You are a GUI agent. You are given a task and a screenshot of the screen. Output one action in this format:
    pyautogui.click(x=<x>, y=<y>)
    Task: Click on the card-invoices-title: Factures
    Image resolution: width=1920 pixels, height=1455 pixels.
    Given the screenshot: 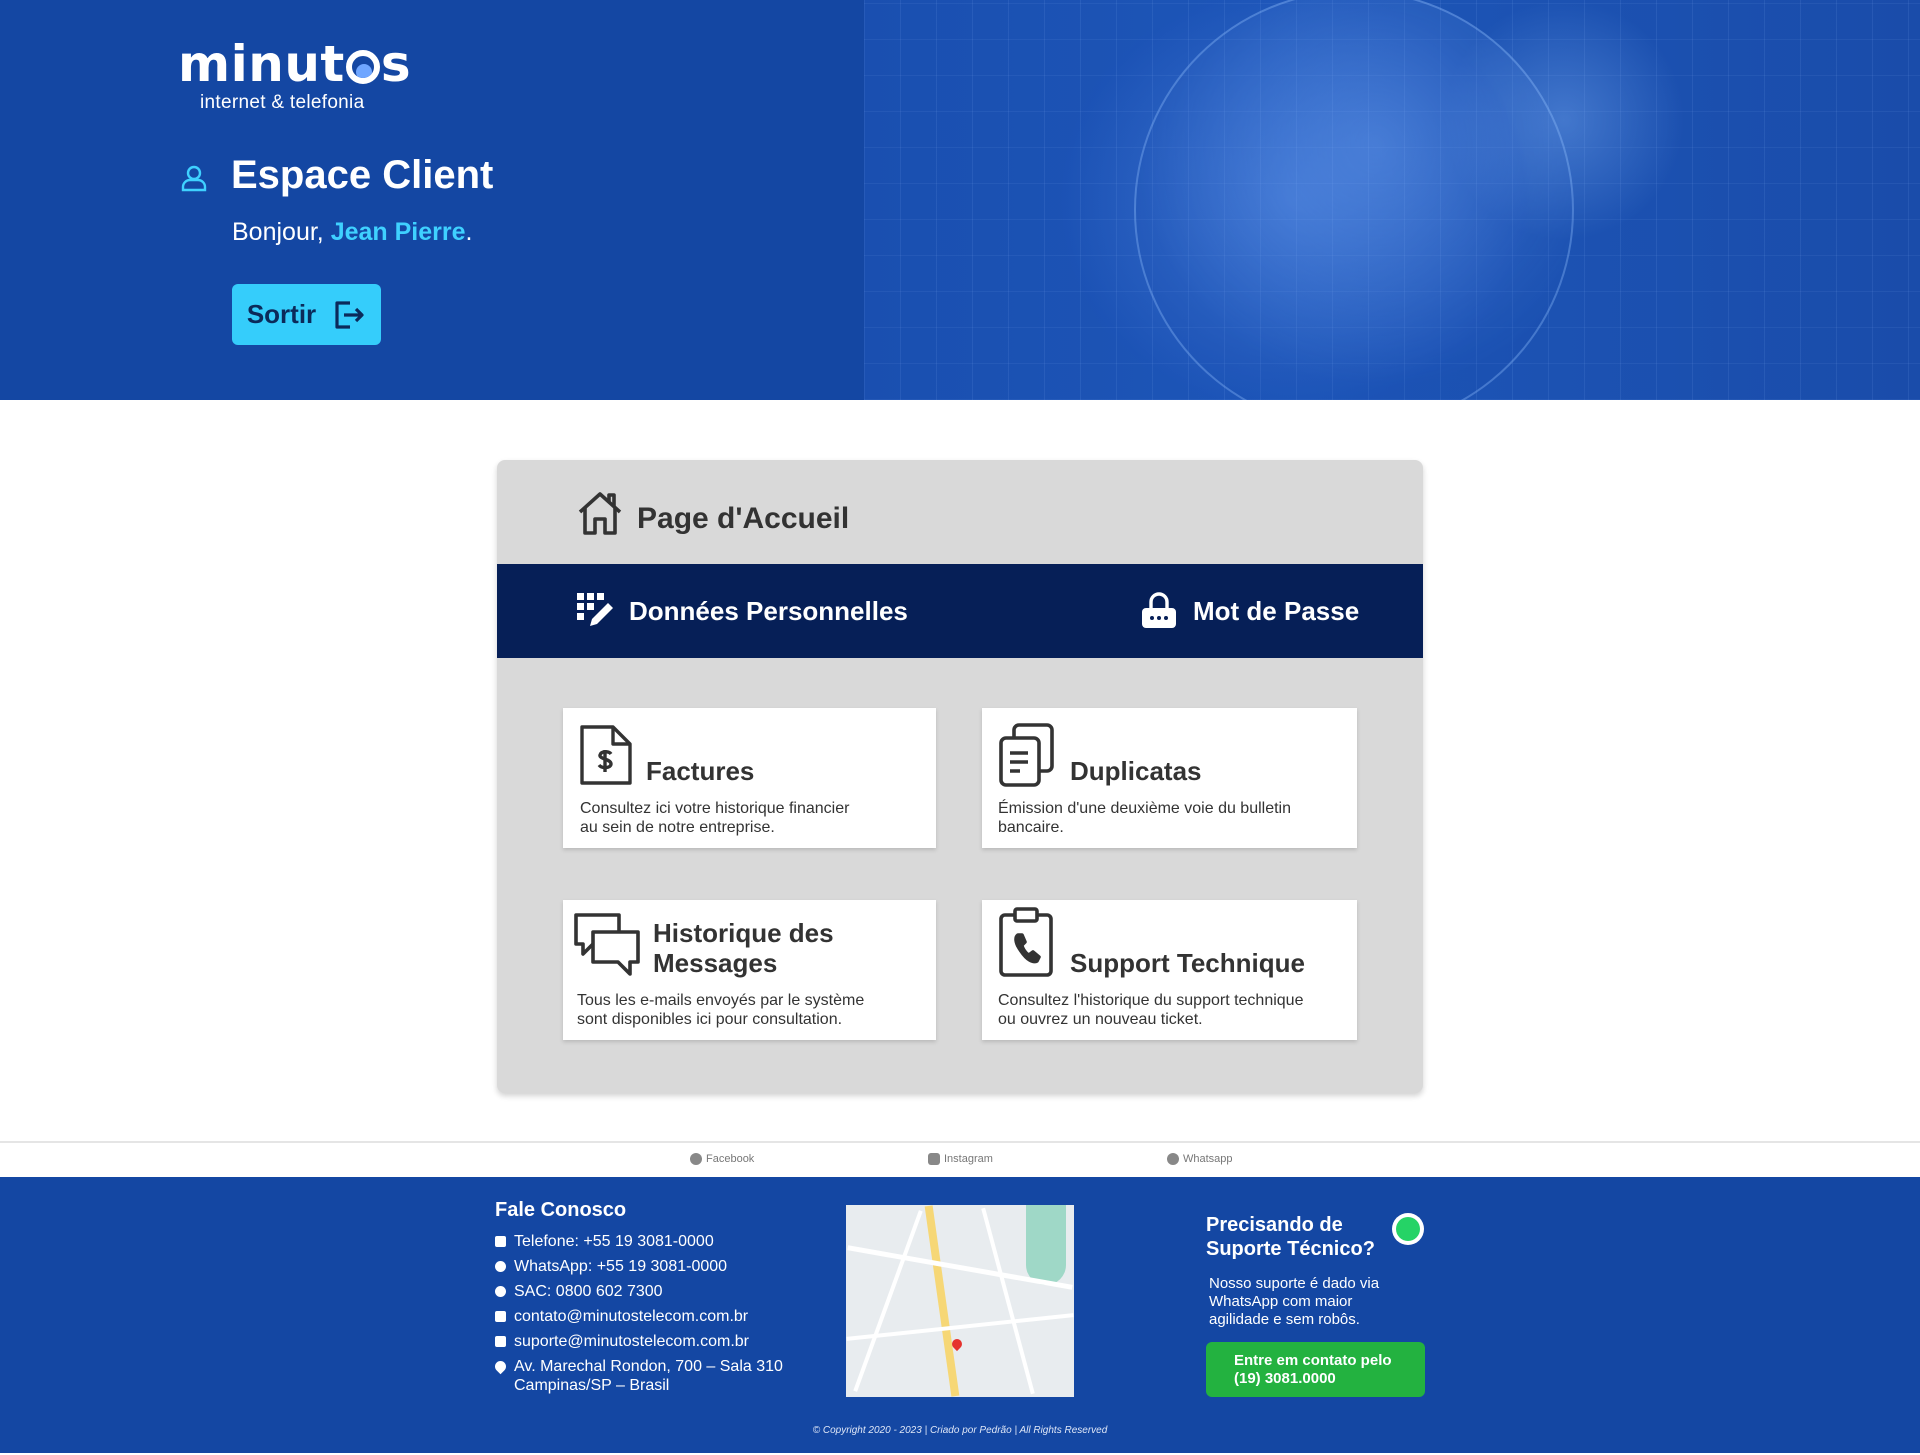 What is the action you would take?
    pyautogui.click(x=700, y=771)
    